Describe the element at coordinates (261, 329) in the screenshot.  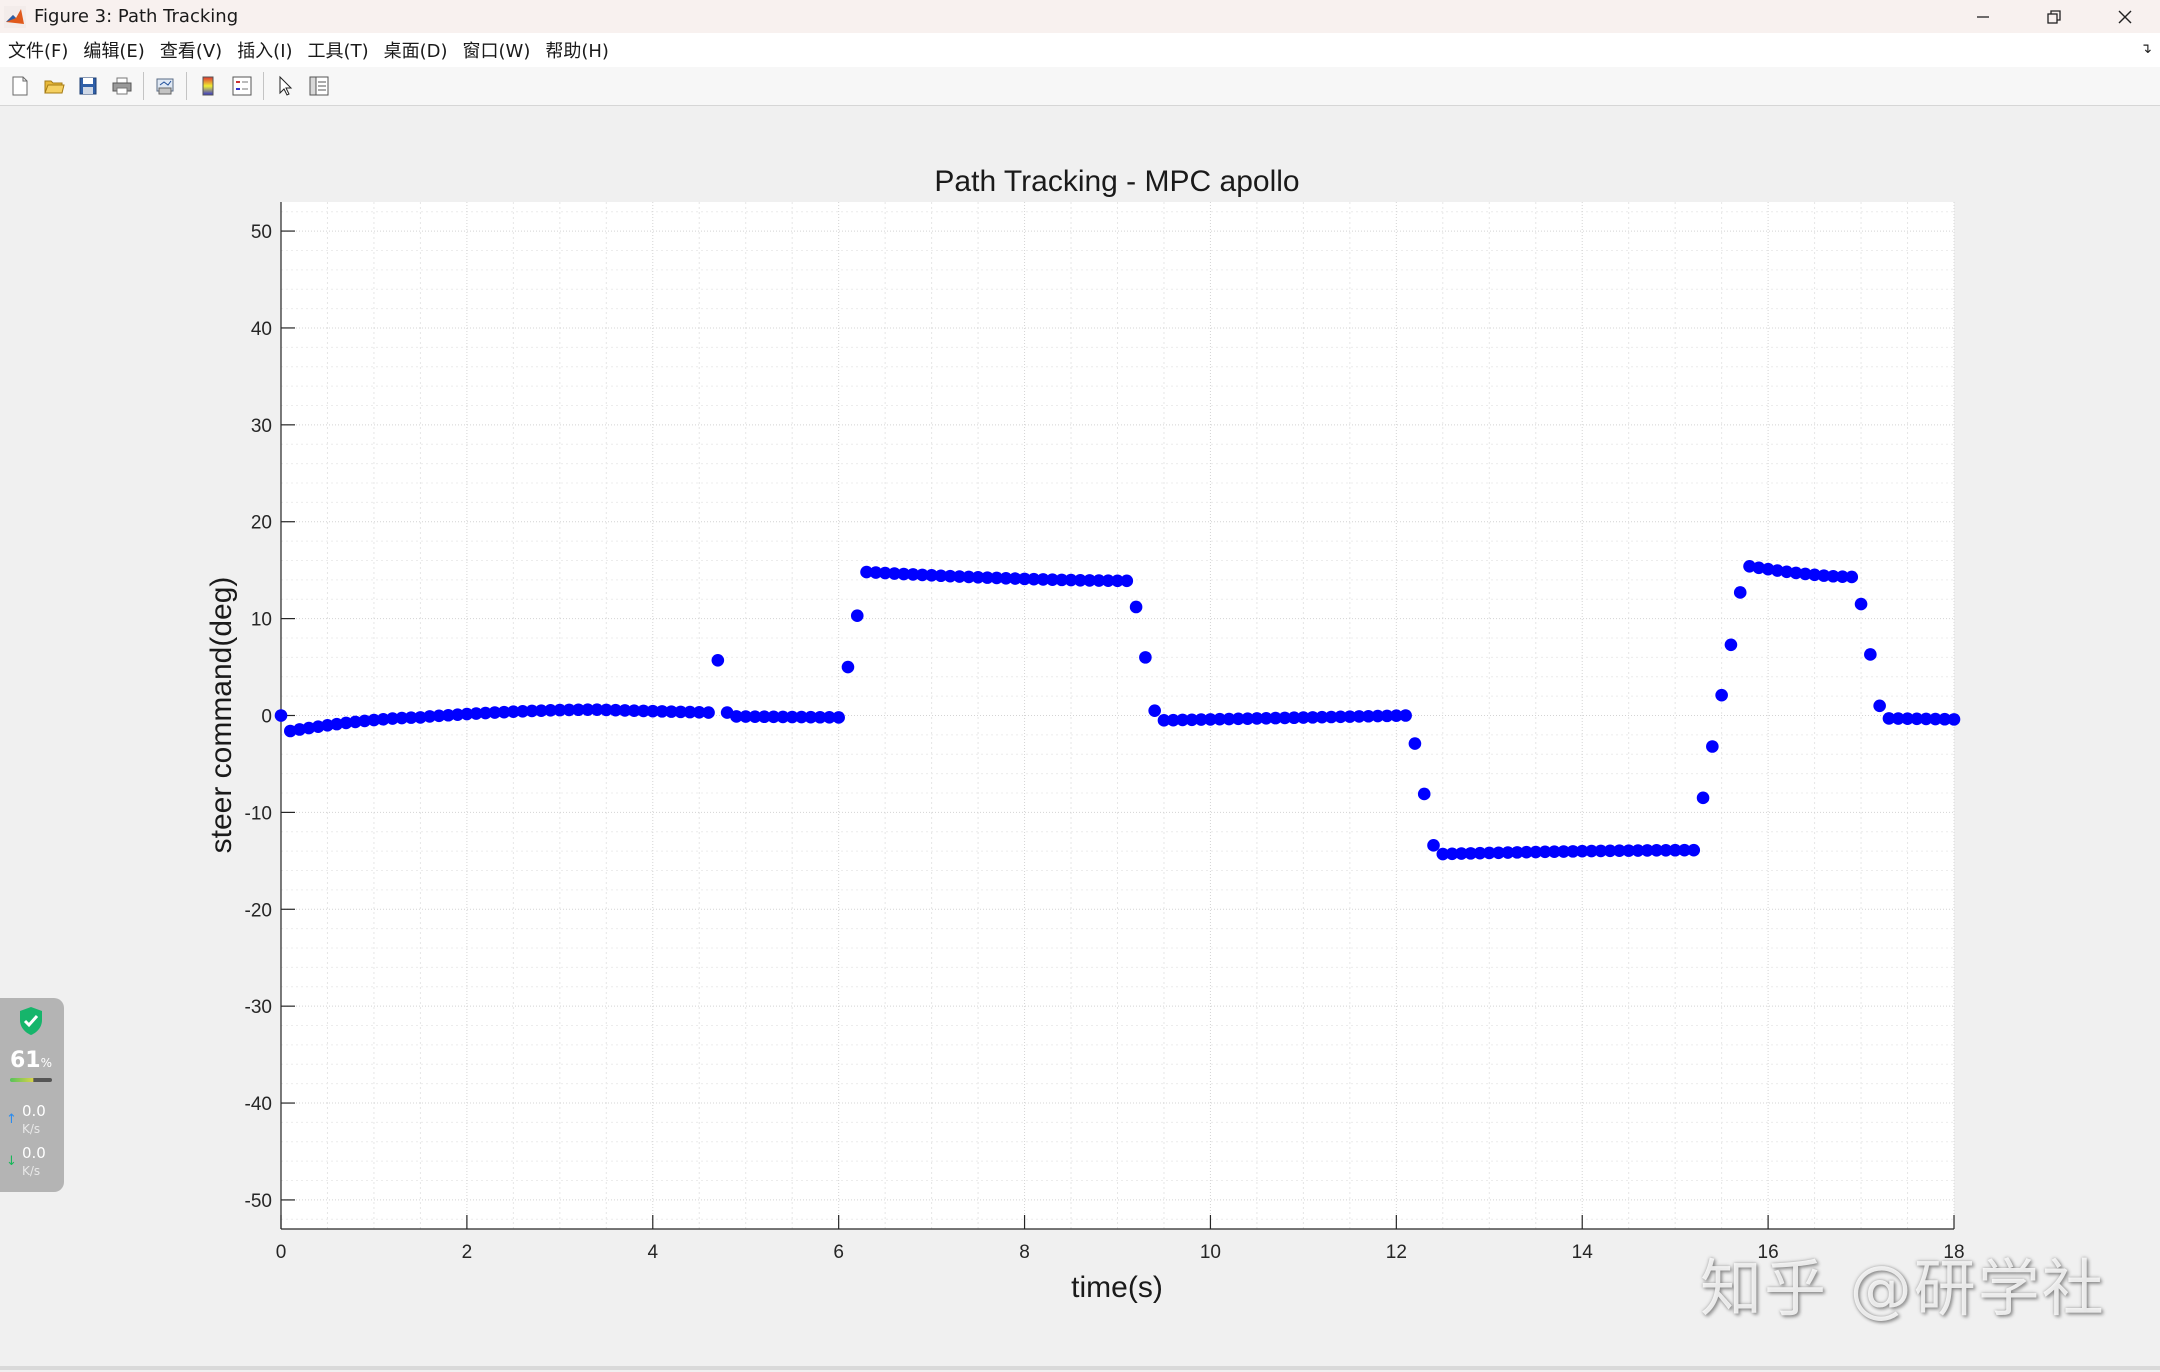
I see `y-tick-label: 40` at that location.